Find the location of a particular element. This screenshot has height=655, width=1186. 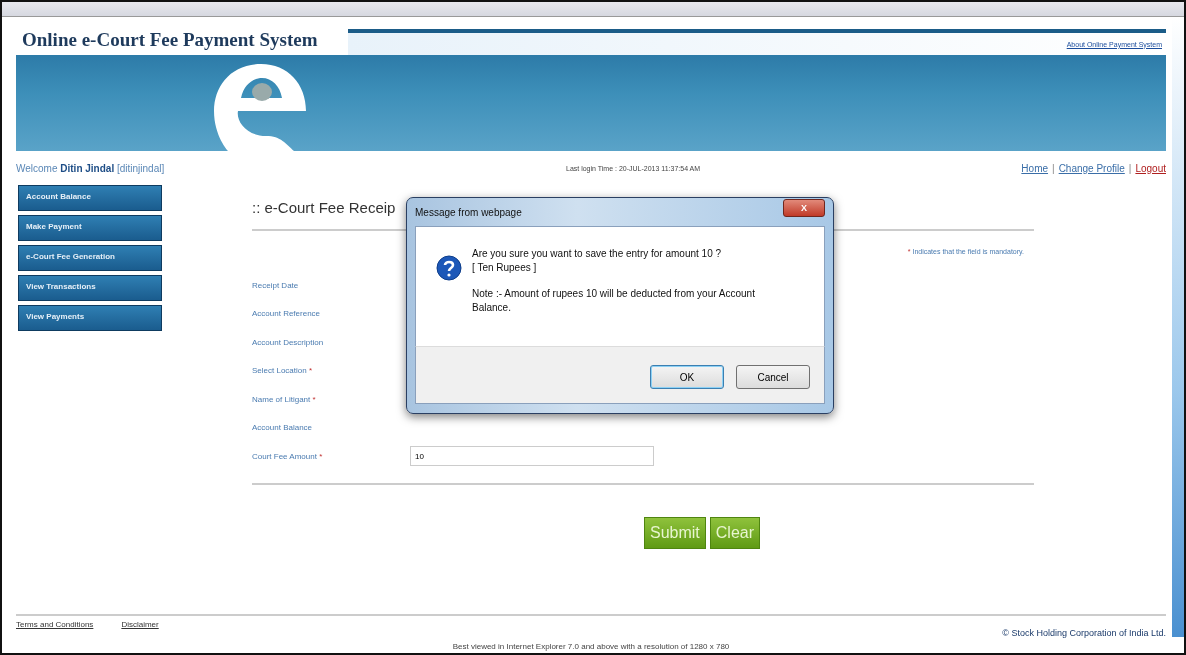

dialog-question: Are you sure you want to save the entry for amount 10 ? is located at coordinates (597, 254).